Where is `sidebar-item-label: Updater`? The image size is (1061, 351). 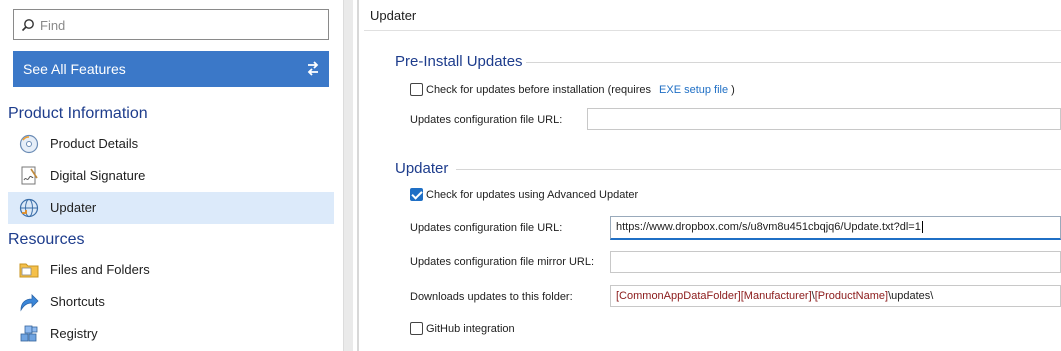 sidebar-item-label: Updater is located at coordinates (73, 207).